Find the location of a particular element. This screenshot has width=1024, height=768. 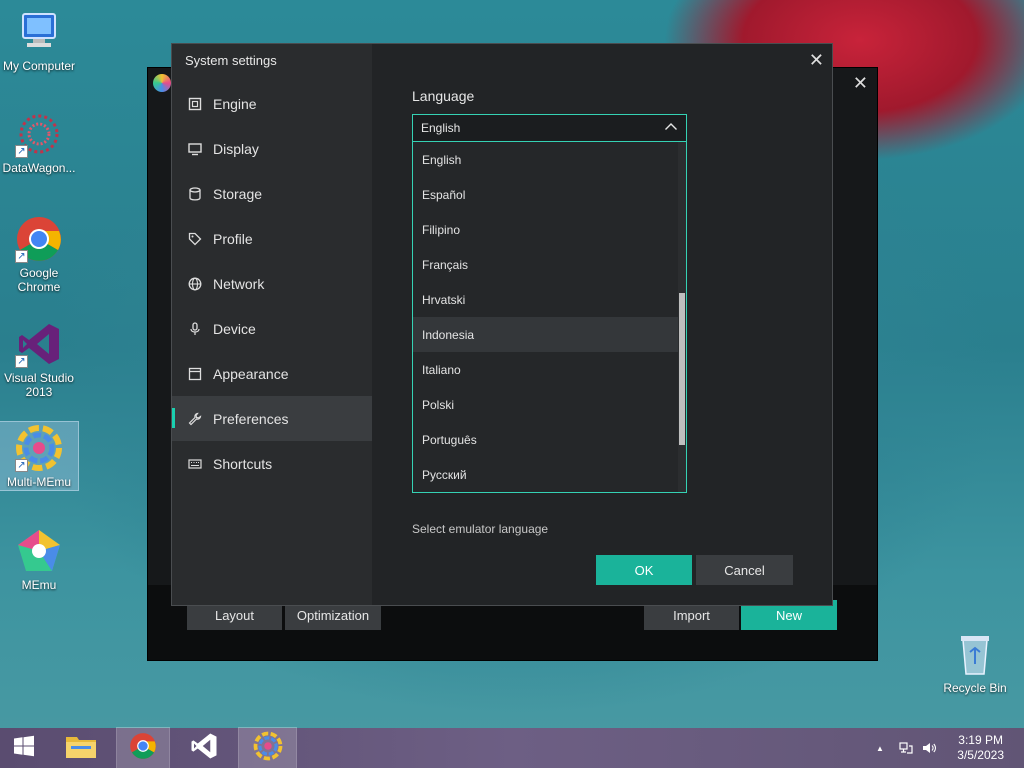

app-logo-icon is located at coordinates (162, 83).